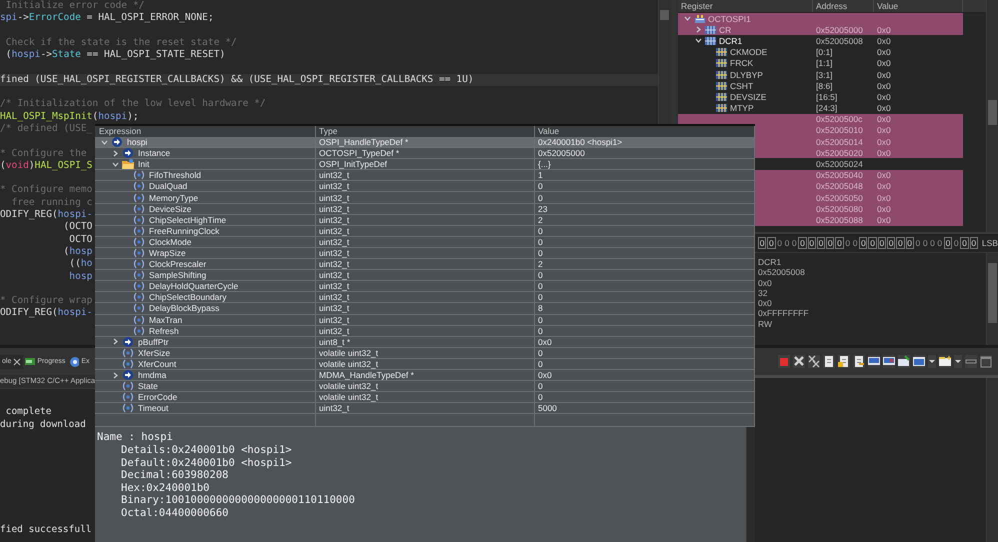 This screenshot has width=998, height=542. Describe the element at coordinates (748, 97) in the screenshot. I see `register-name: DEVSIZE` at that location.